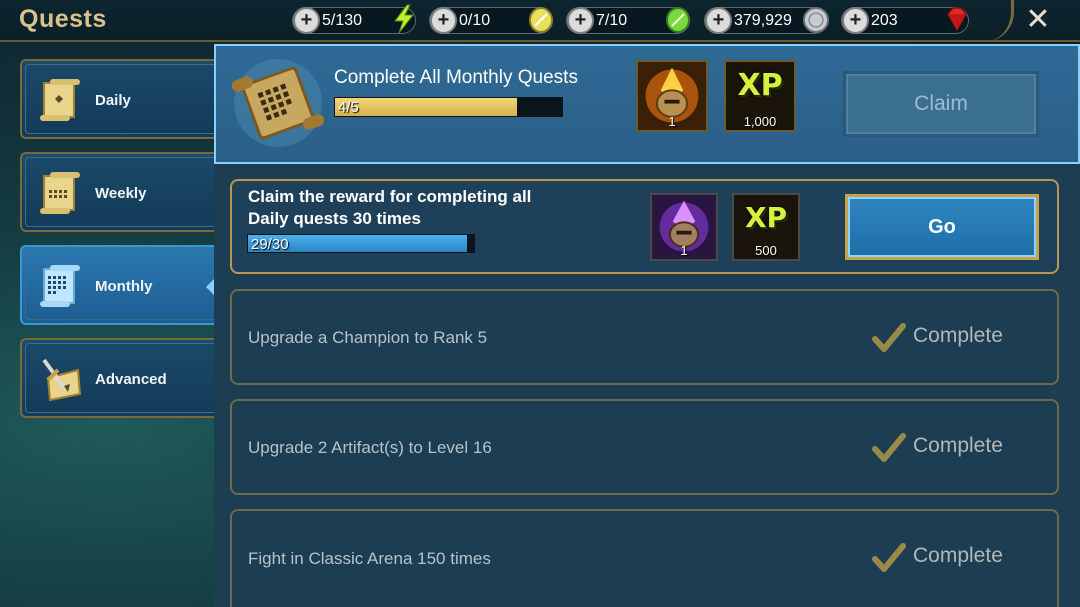 Image resolution: width=1080 pixels, height=607 pixels. Describe the element at coordinates (62, 380) in the screenshot. I see `sword-scroll-icon` at that location.